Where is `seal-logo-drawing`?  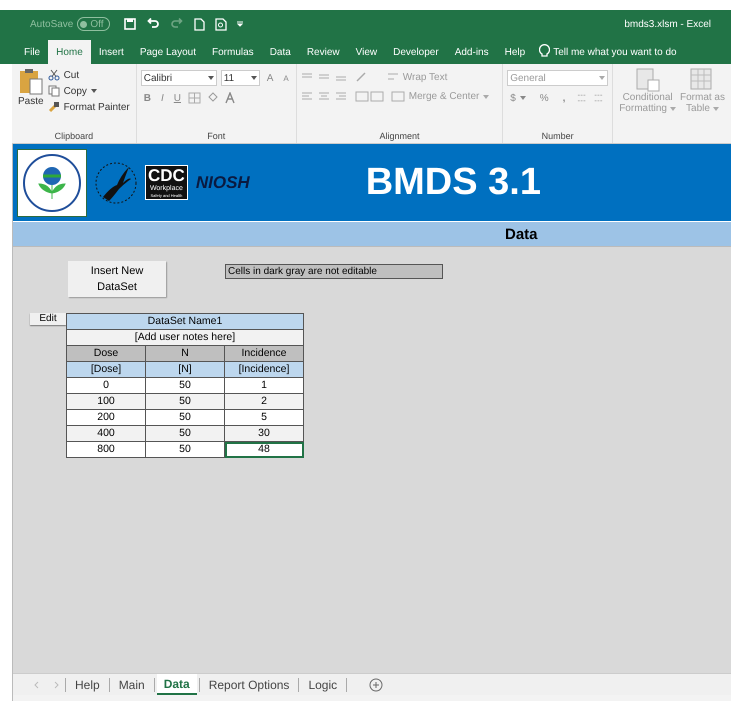 seal-logo-drawing is located at coordinates (52, 182).